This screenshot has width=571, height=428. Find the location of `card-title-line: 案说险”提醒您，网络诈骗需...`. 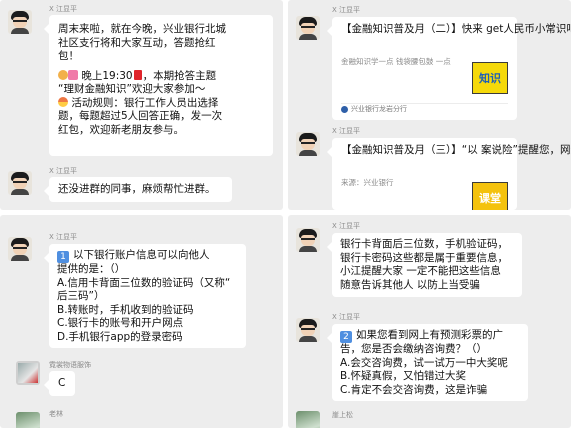

card-title-line: 案说险”提醒您，网络诈骗需... is located at coordinates (526, 150).